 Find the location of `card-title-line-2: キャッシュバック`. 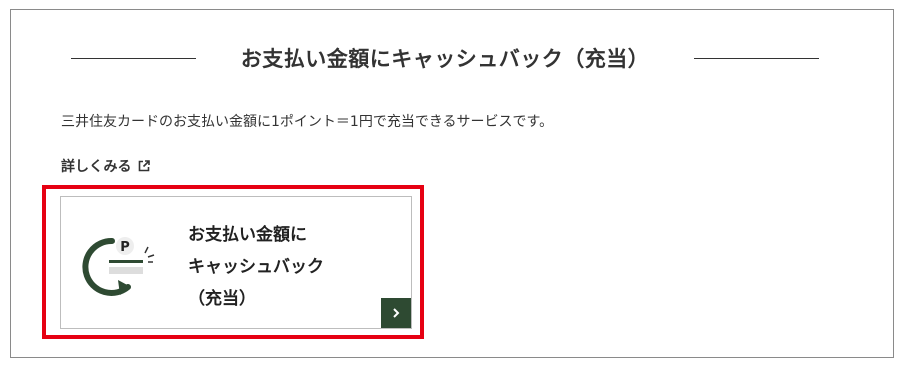

card-title-line-2: キャッシュバック is located at coordinates (256, 267).